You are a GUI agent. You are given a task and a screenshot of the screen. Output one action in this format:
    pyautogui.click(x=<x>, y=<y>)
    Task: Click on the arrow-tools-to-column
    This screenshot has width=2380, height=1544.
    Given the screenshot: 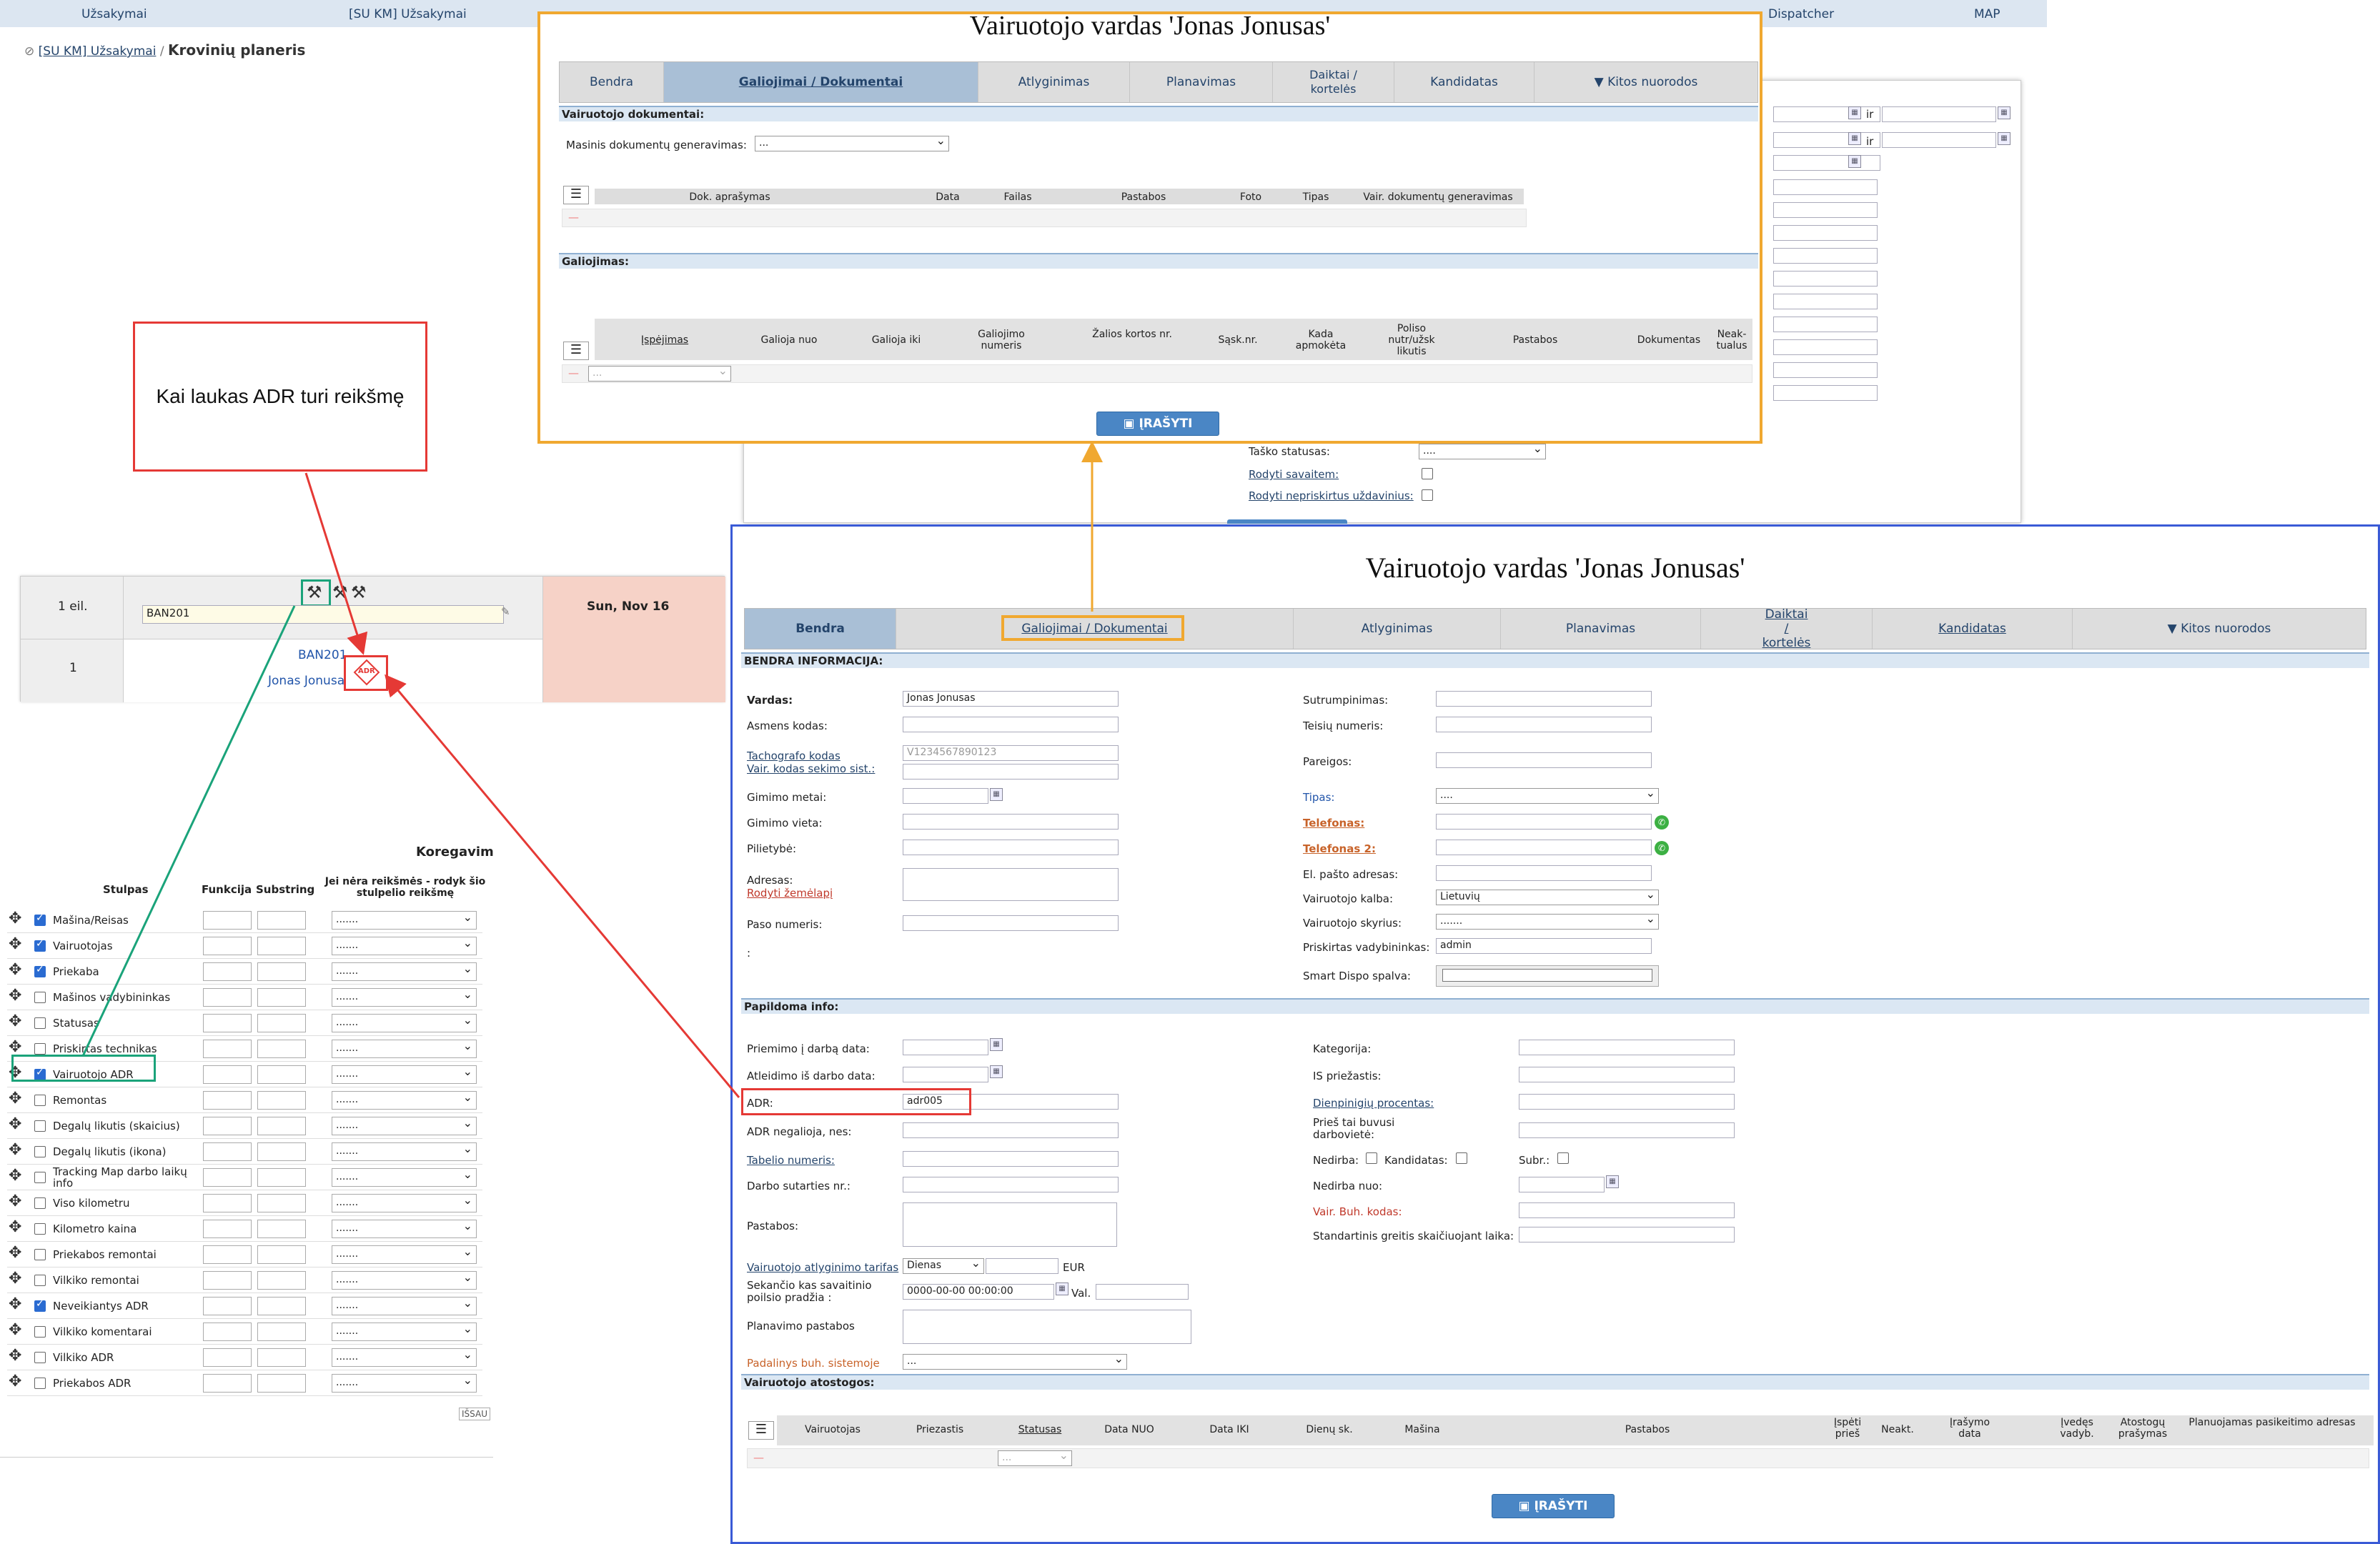 What is the action you would take?
    pyautogui.click(x=188, y=831)
    